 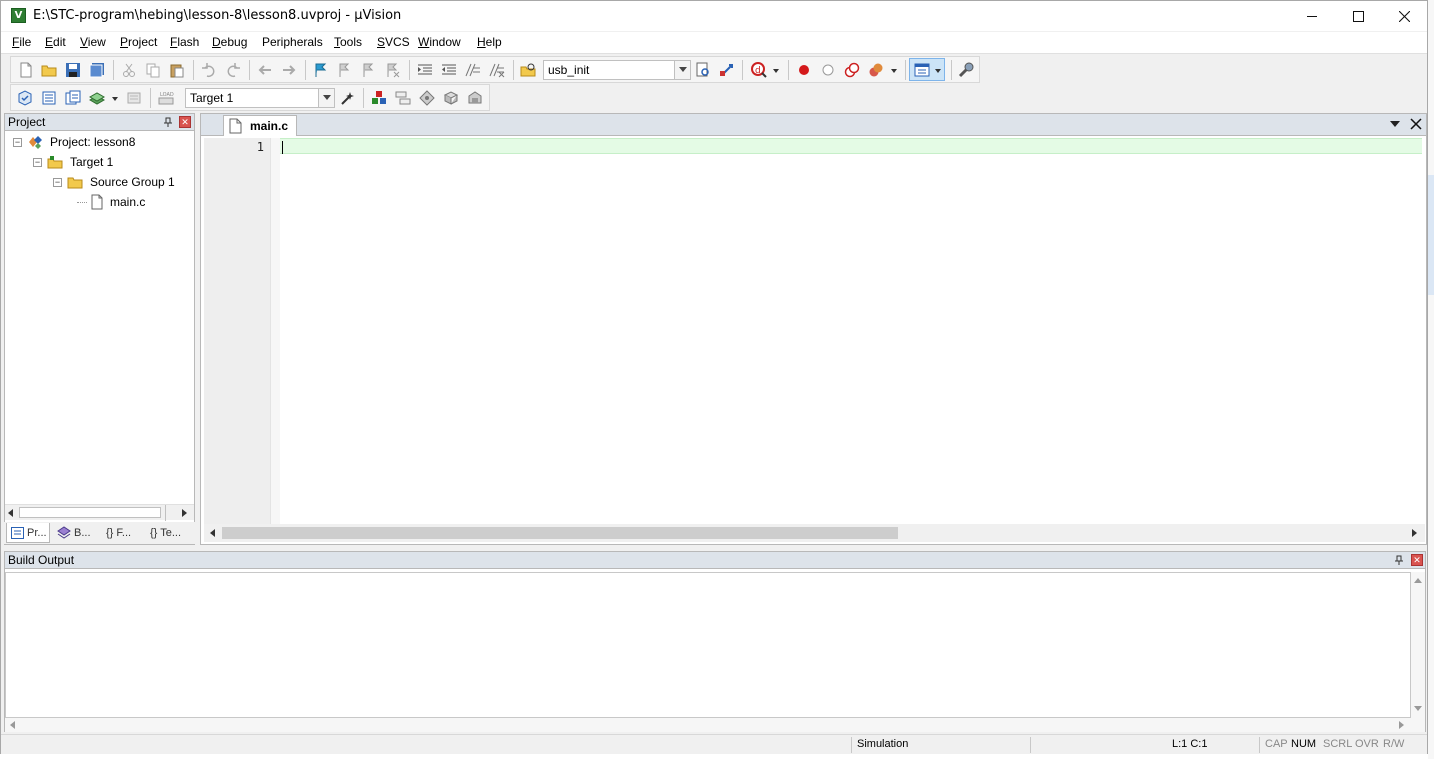 I want to click on pack-installer-icon, so click(x=451, y=98).